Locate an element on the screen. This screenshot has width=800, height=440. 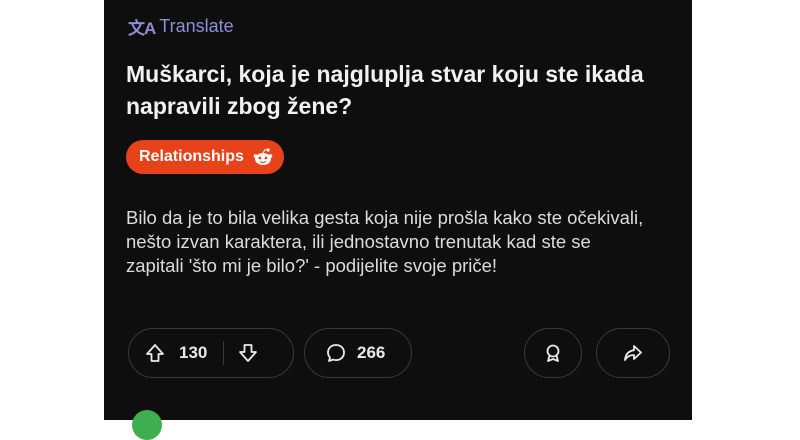
comments-button: 266 is located at coordinates (358, 353).